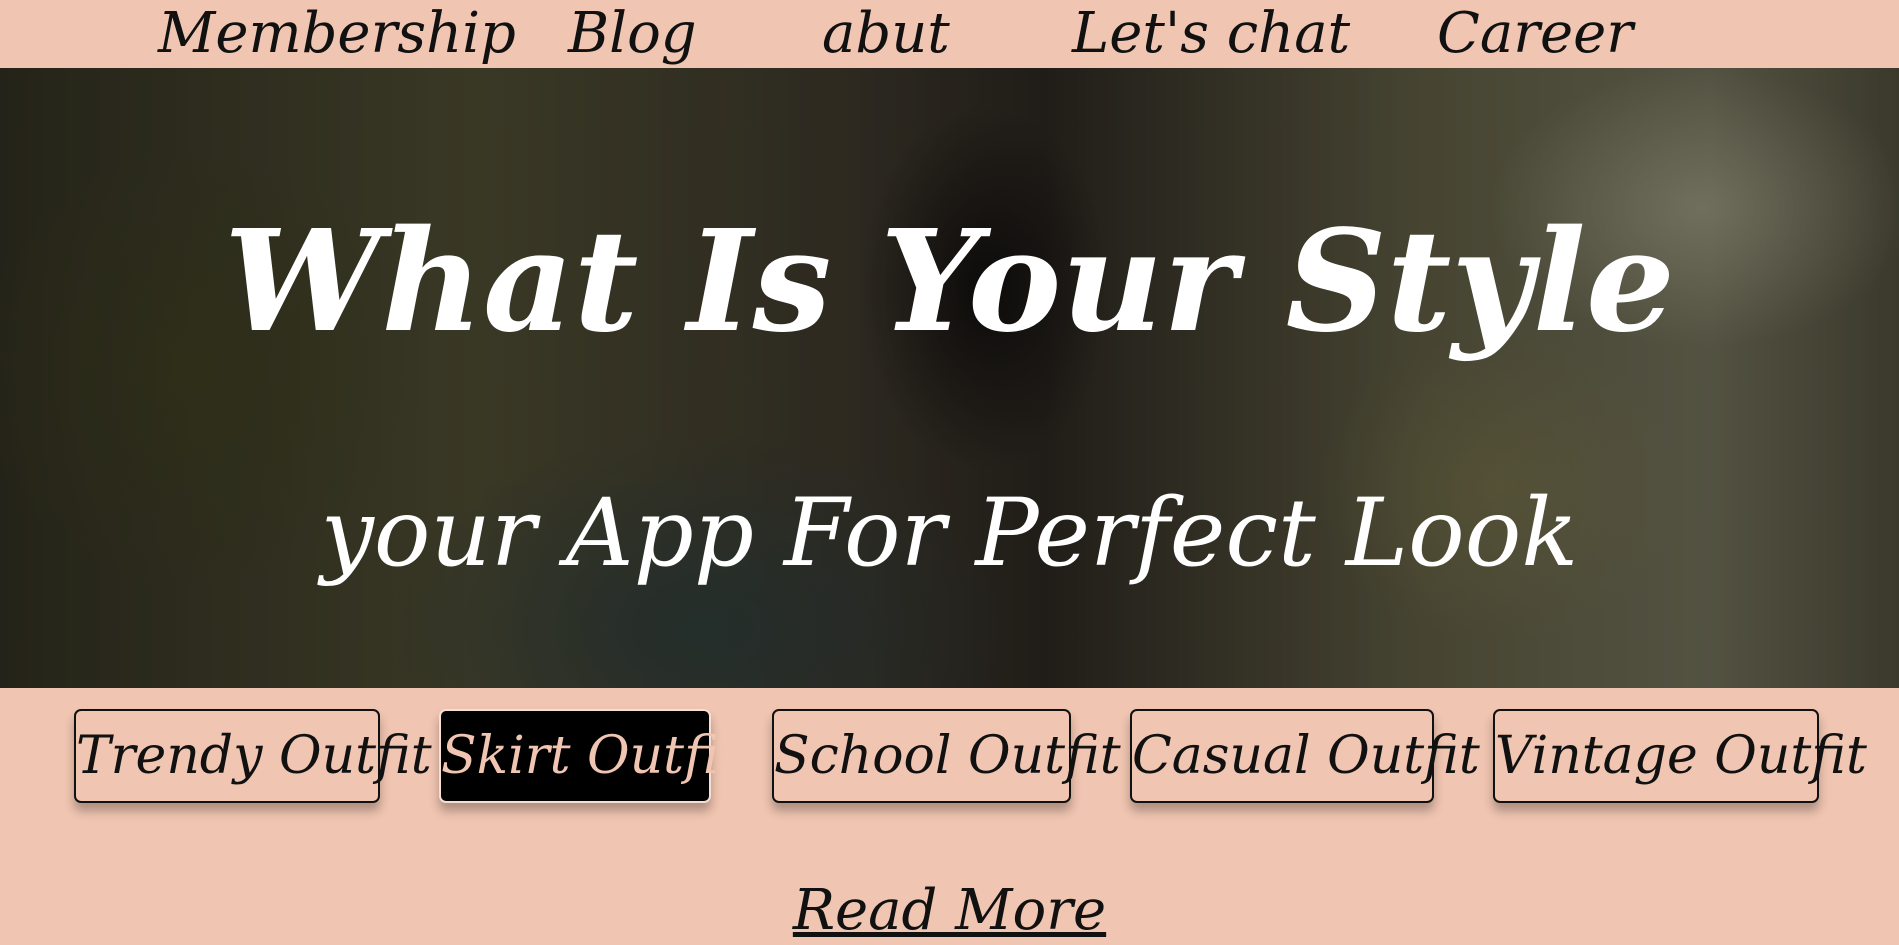 The height and width of the screenshot is (945, 1899). What do you see at coordinates (632, 34) in the screenshot?
I see `nav-blog-link: Blog` at bounding box center [632, 34].